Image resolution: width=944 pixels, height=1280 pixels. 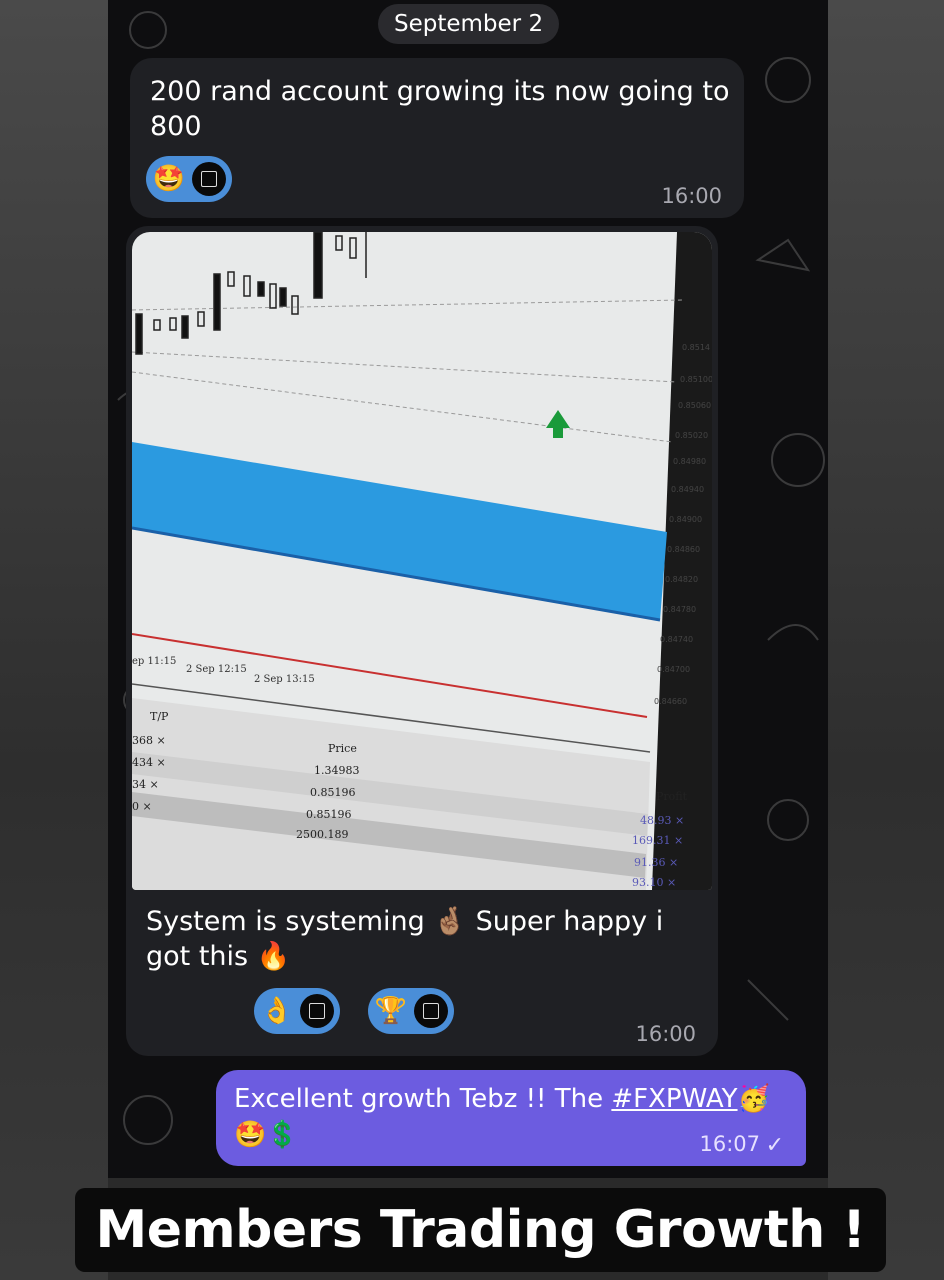 What do you see at coordinates (322, 834) in the screenshot?
I see `price-cell: 2500.189` at bounding box center [322, 834].